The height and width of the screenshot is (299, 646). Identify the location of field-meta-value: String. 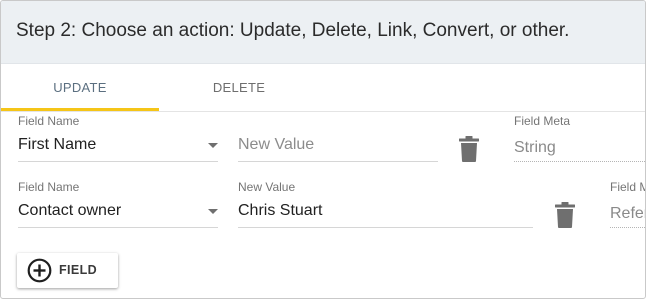
(535, 147).